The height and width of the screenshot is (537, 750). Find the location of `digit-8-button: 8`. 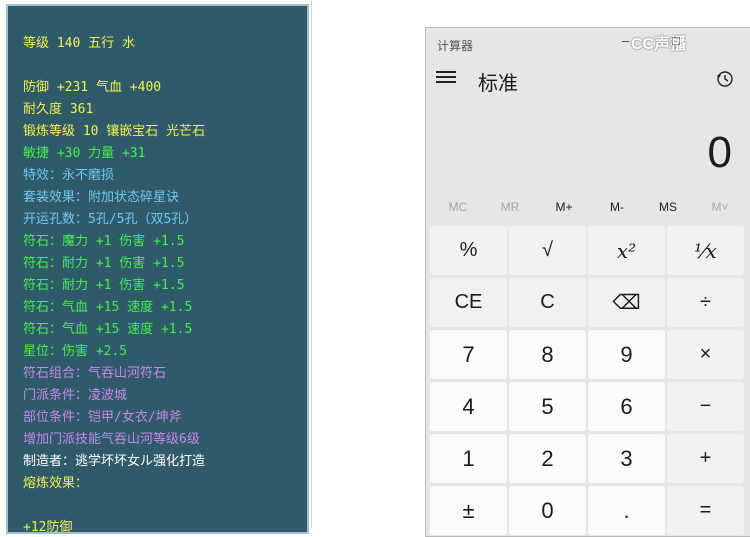

digit-8-button: 8 is located at coordinates (547, 354).